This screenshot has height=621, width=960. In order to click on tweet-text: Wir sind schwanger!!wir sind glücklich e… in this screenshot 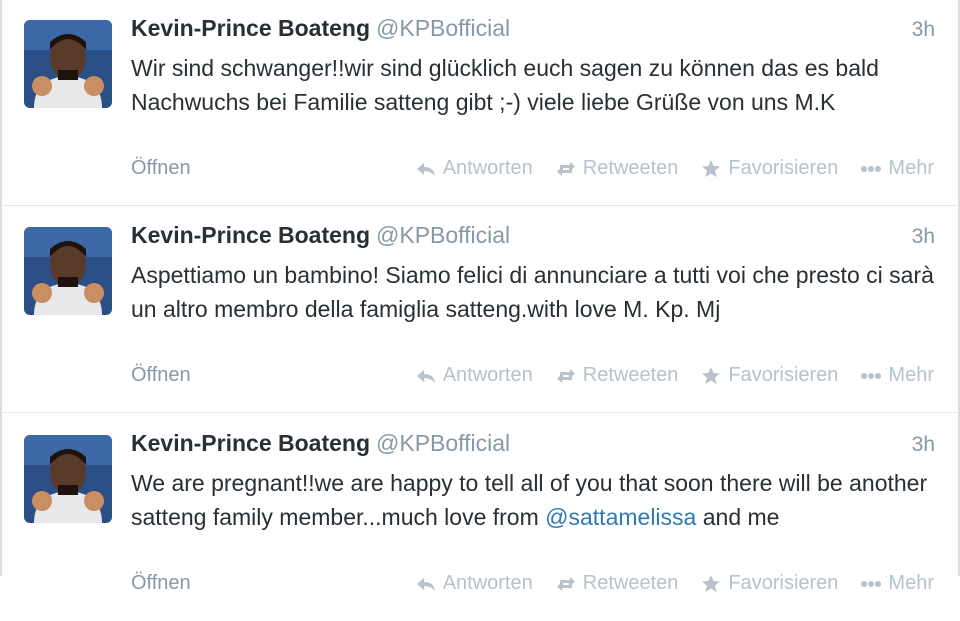, I will do `click(533, 85)`.